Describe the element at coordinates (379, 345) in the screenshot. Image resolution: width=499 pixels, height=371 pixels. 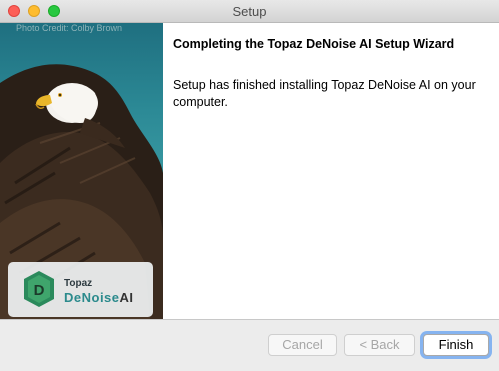
I see `back-button: < Back` at that location.